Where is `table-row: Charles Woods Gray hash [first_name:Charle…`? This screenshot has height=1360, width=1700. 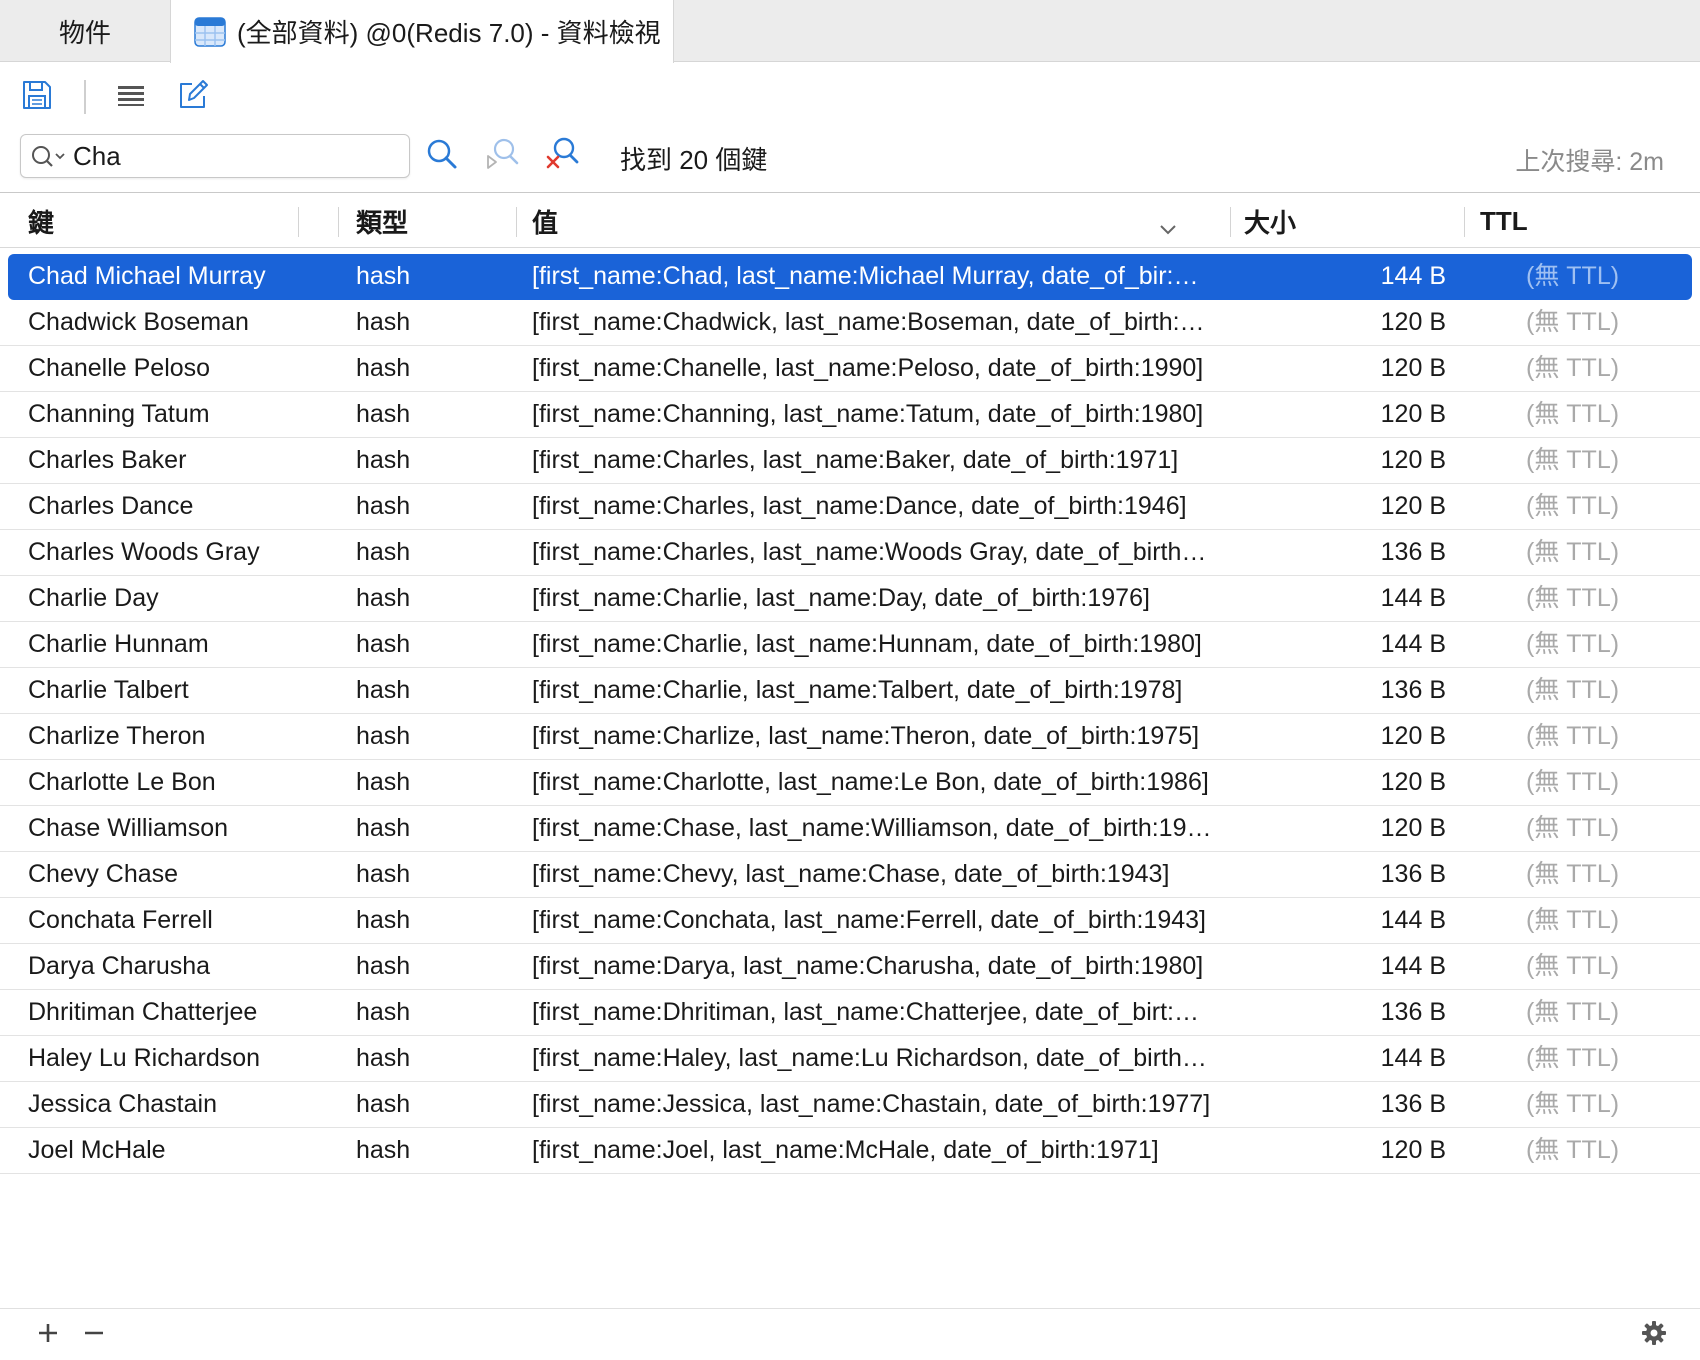
table-row: Charles Woods Gray hash [first_name:Charle… is located at coordinates (850, 553).